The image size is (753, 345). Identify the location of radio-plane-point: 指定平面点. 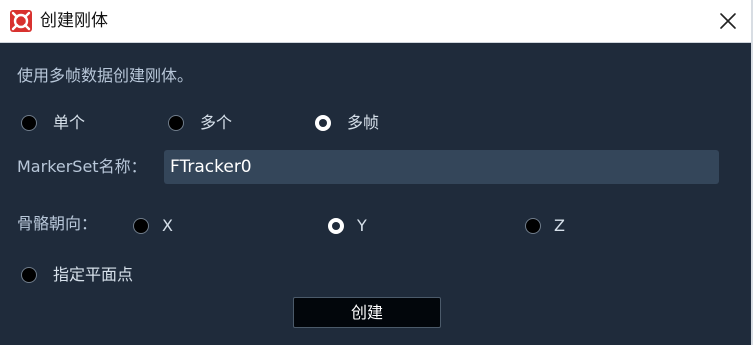
(77, 275).